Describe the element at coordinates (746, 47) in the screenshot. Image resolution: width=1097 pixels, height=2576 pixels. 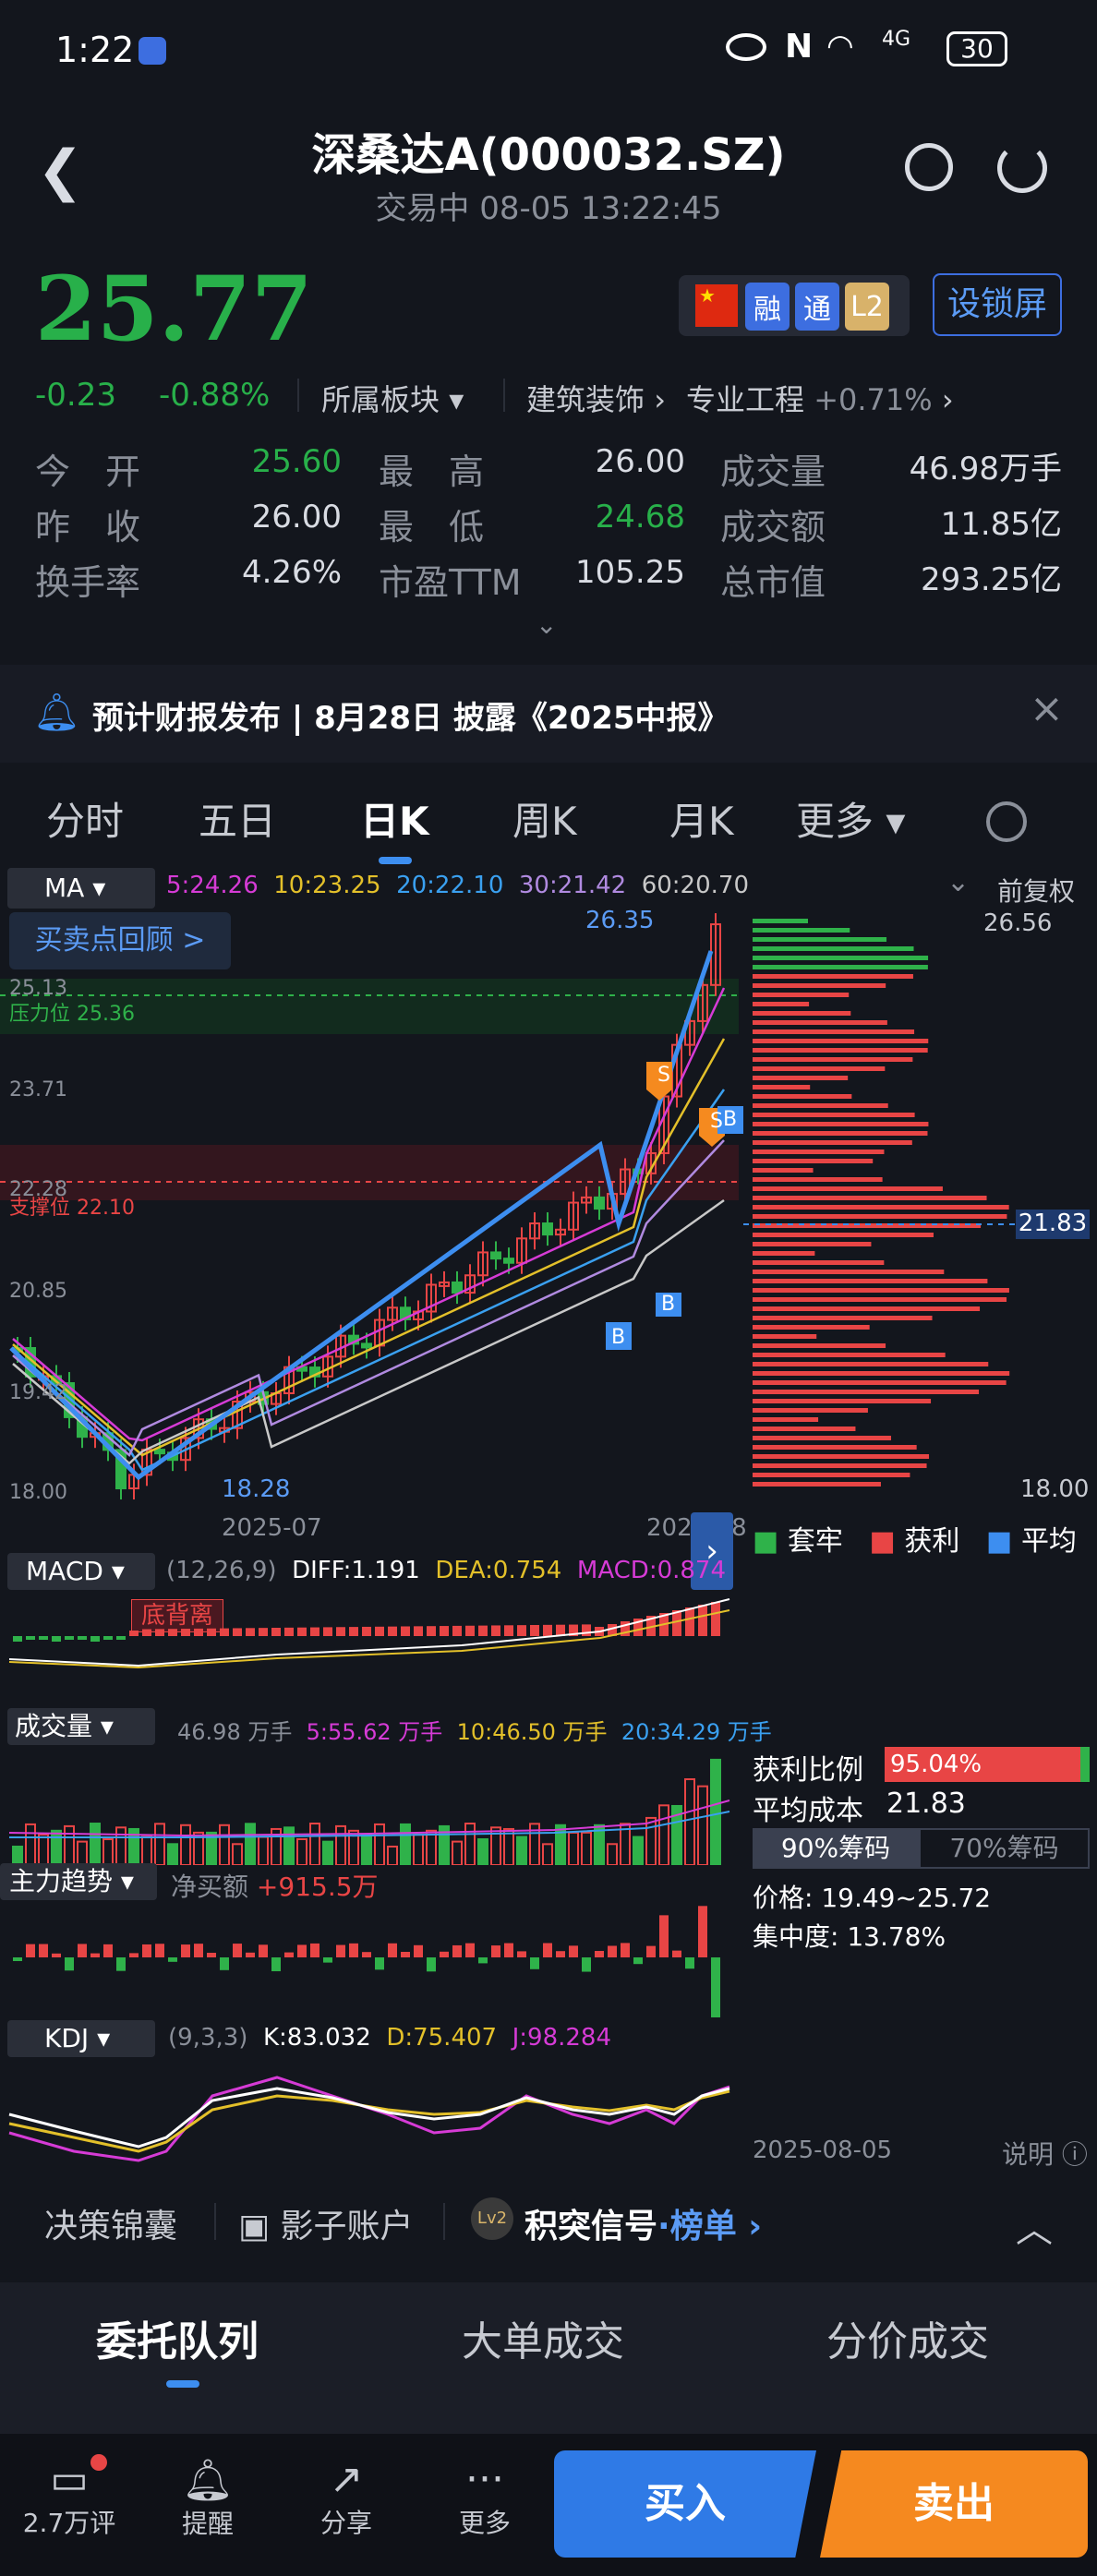
I see `eye-icon` at that location.